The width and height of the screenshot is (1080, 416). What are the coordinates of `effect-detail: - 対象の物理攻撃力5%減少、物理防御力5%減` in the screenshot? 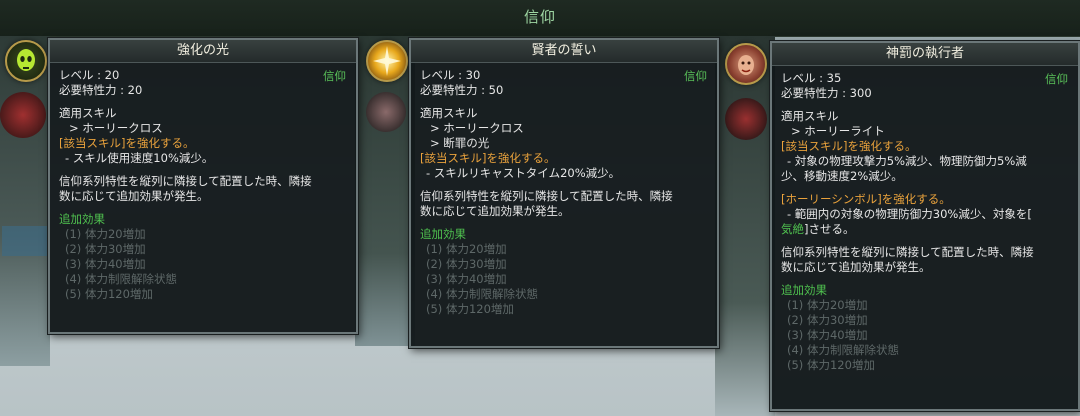 It's located at (907, 161).